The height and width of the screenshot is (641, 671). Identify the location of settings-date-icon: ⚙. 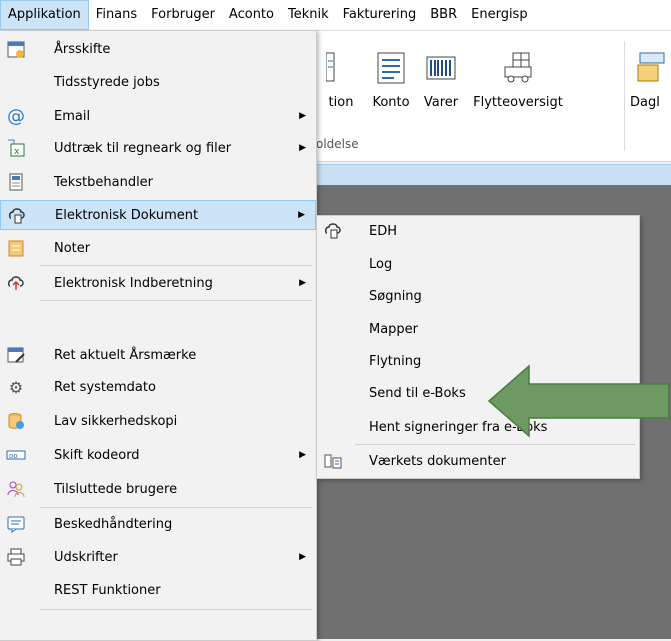
(16, 387).